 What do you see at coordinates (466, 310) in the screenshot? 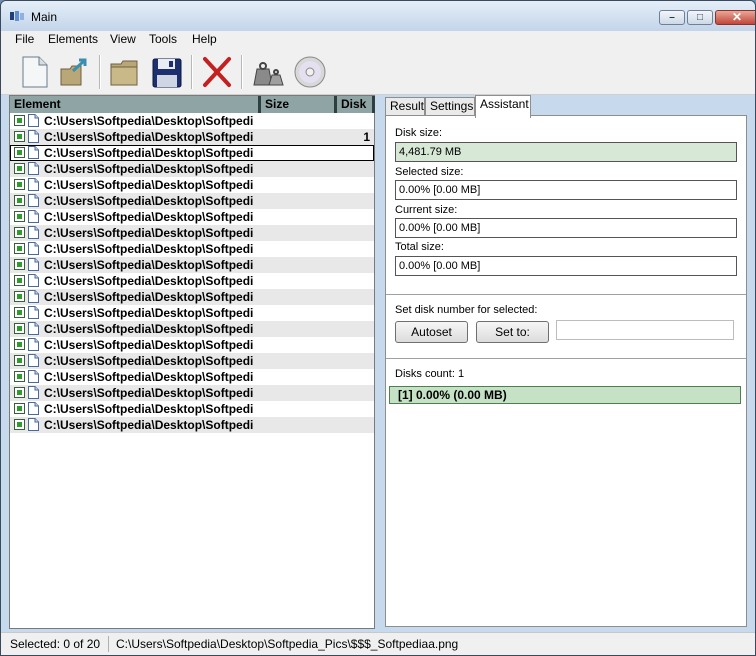
I see `set-disk-label: Set disk number for selected:` at bounding box center [466, 310].